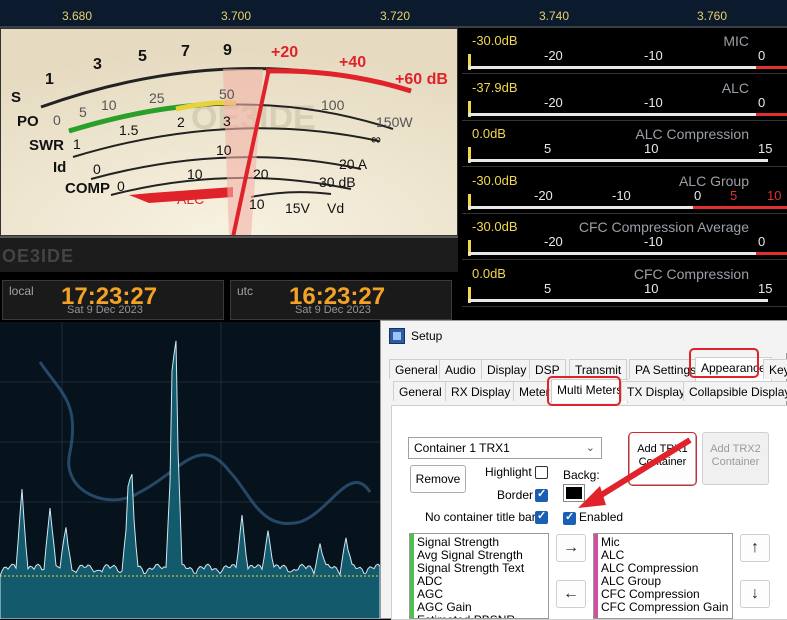  I want to click on list-item: Estimated PBSNR, so click(466, 615).